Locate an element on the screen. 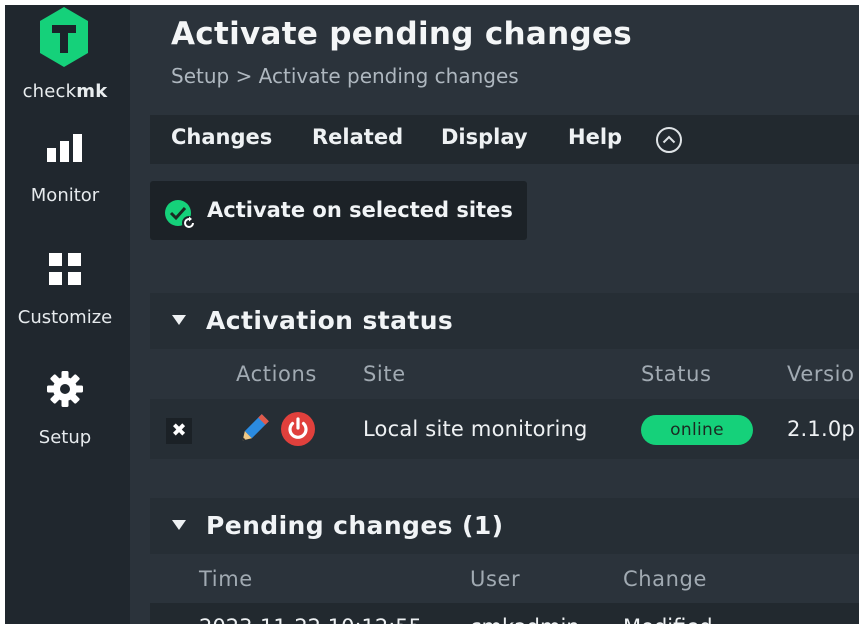 The image size is (859, 624). menu-changes: Changes is located at coordinates (221, 139).